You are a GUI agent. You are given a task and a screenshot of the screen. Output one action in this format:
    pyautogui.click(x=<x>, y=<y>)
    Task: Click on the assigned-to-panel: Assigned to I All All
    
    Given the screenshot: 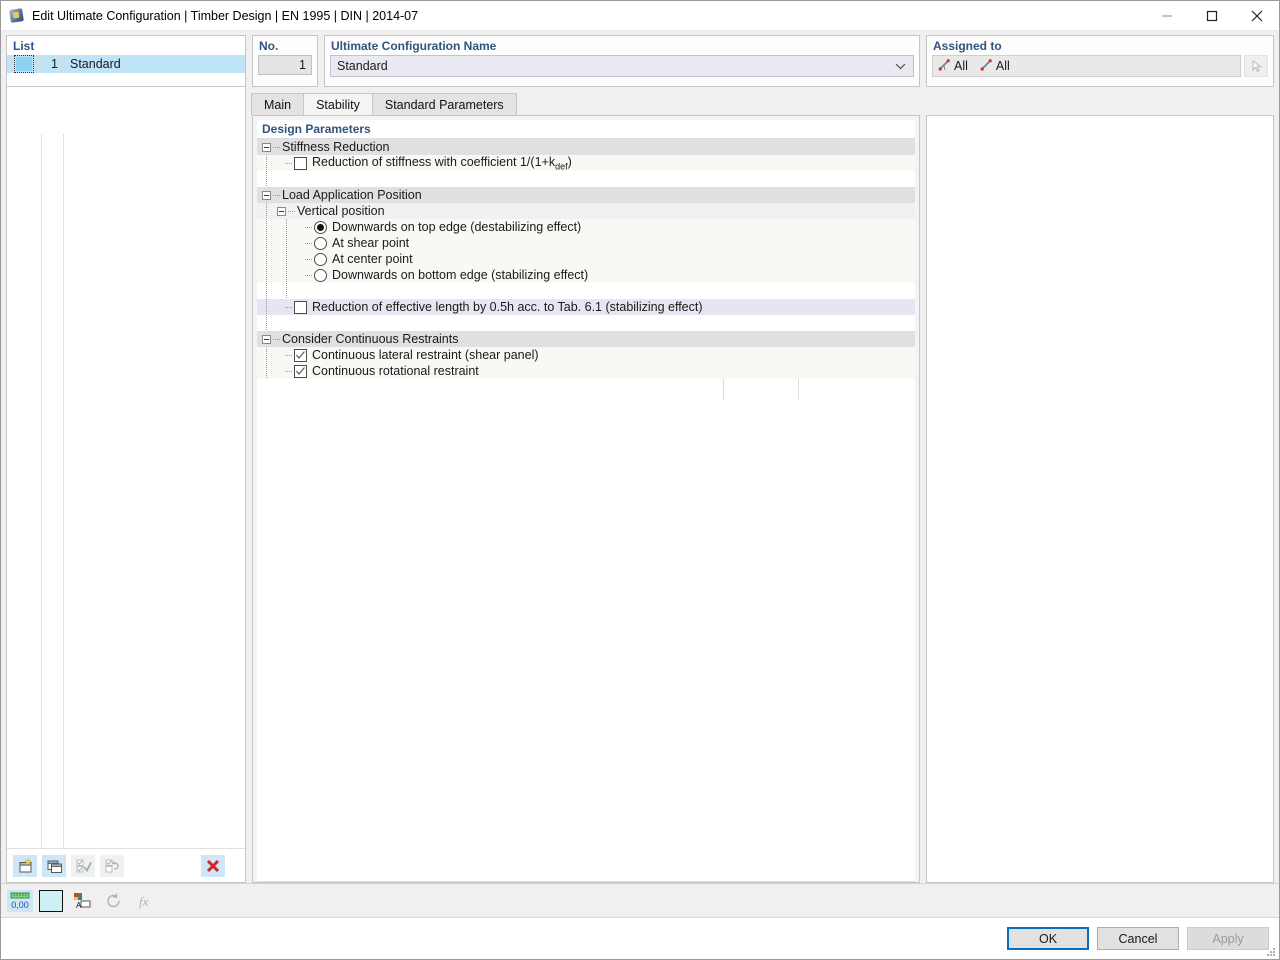 What is the action you would take?
    pyautogui.click(x=1100, y=61)
    